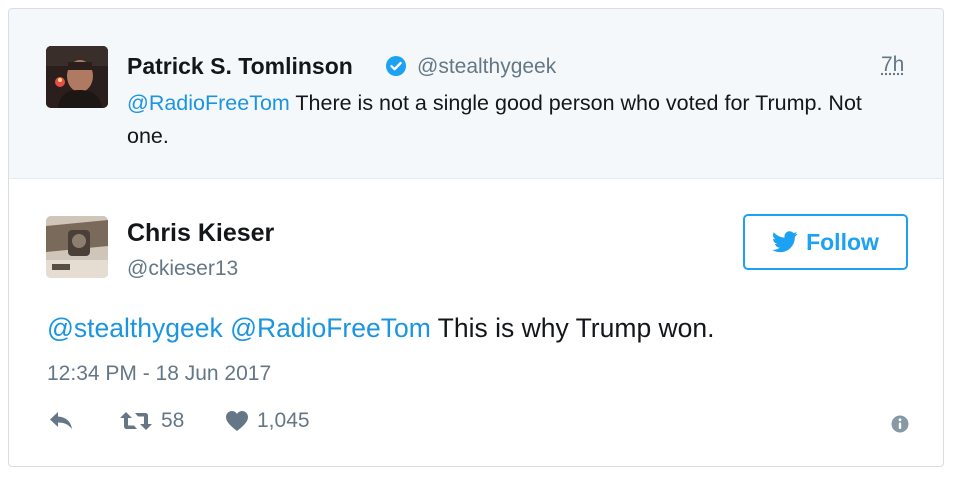  I want to click on like-count: 1,045, so click(283, 420).